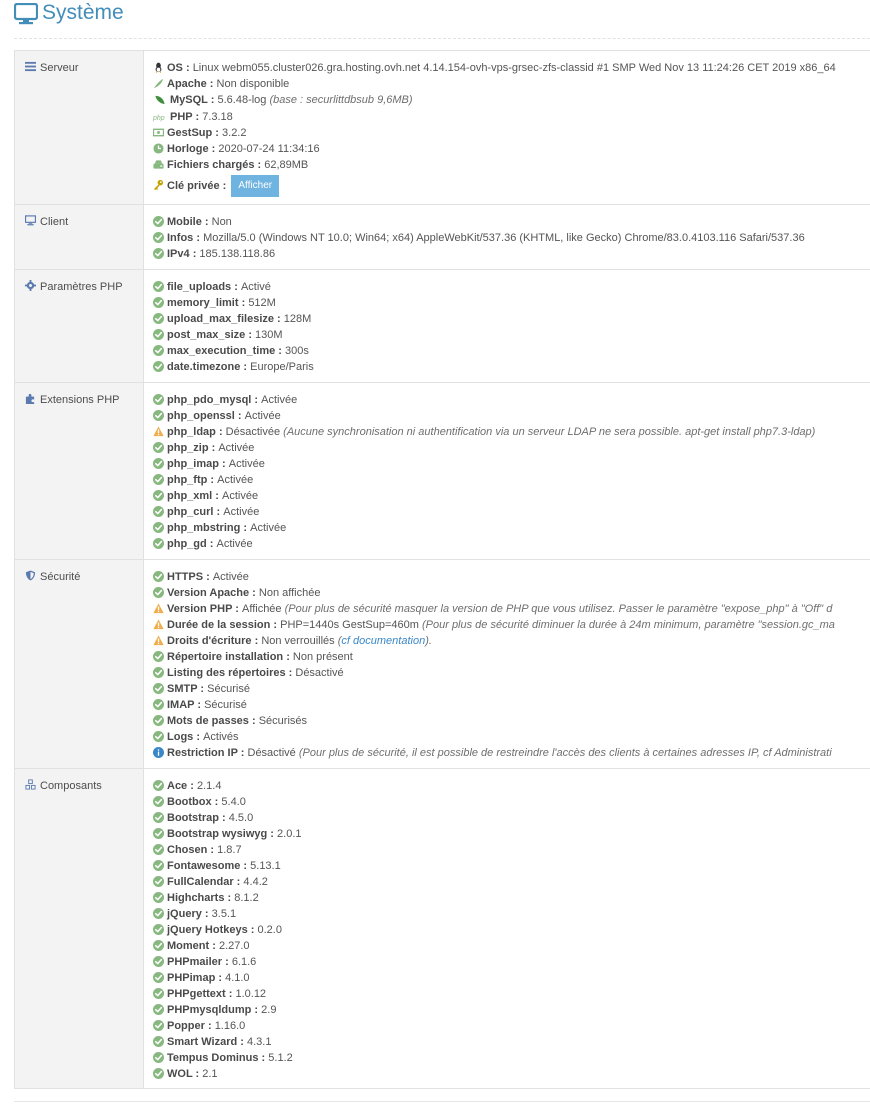  Describe the element at coordinates (233, 802) in the screenshot. I see `row-value: 5.4.0` at that location.